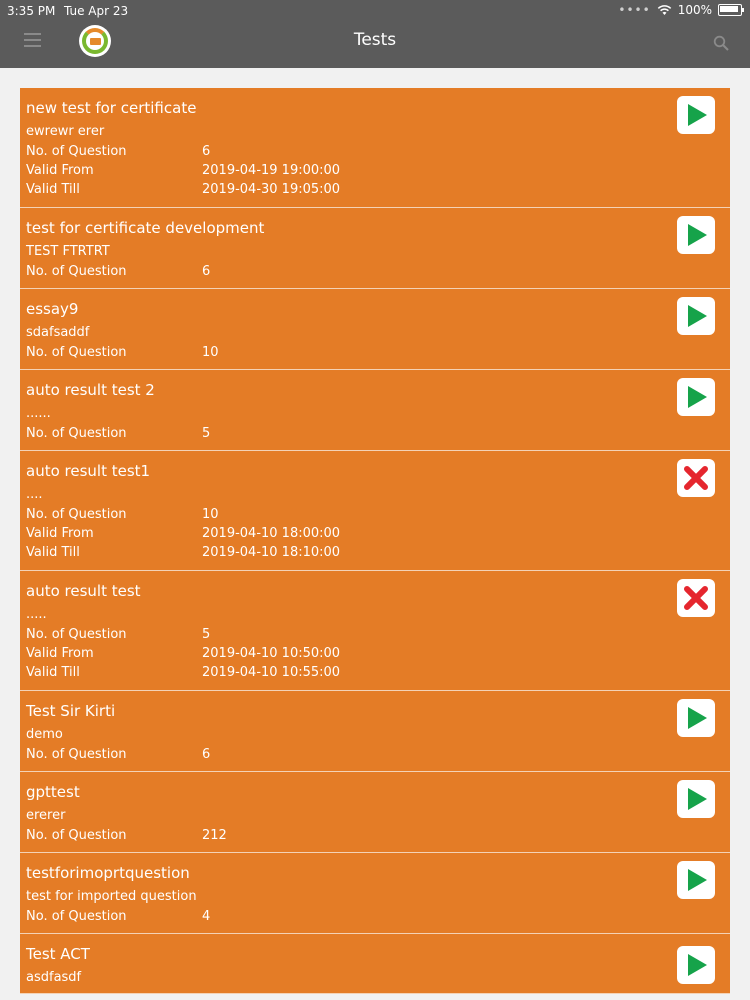  Describe the element at coordinates (375, 731) in the screenshot. I see `test-card: Test Sir Kirti demo No. of Question 6` at that location.